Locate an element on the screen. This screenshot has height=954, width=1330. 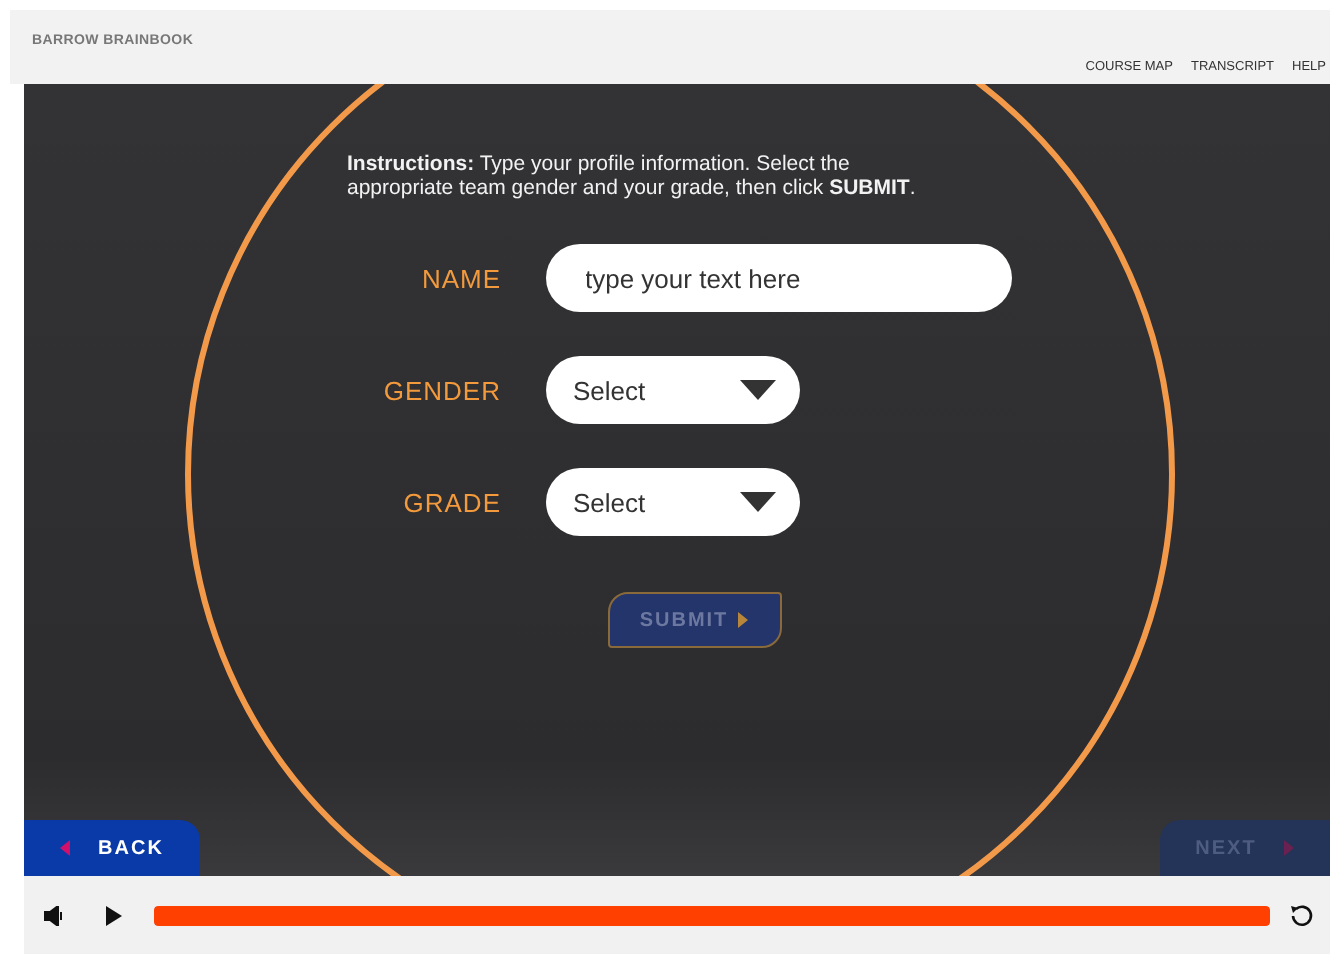
instructions-text: Instructions: Type your profile information. Select the appropriate team gender and your grade, then click SUBMIT. is located at coordinates (632, 176).